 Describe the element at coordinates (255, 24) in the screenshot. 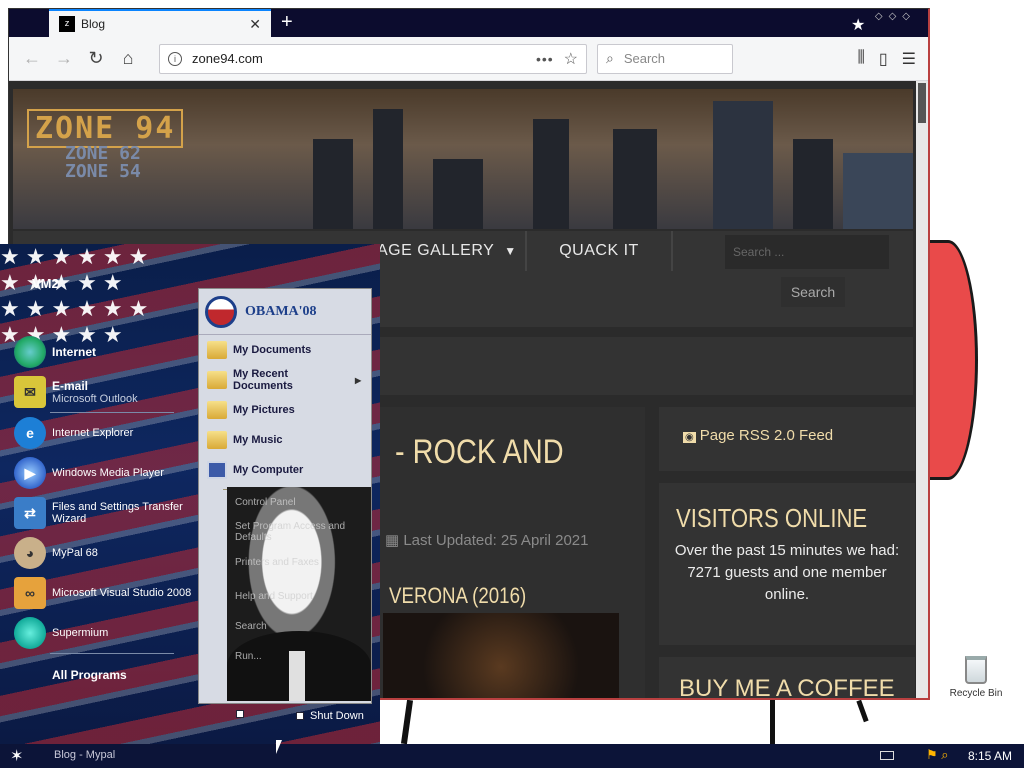

I see `close-tab-icon: ✕` at that location.